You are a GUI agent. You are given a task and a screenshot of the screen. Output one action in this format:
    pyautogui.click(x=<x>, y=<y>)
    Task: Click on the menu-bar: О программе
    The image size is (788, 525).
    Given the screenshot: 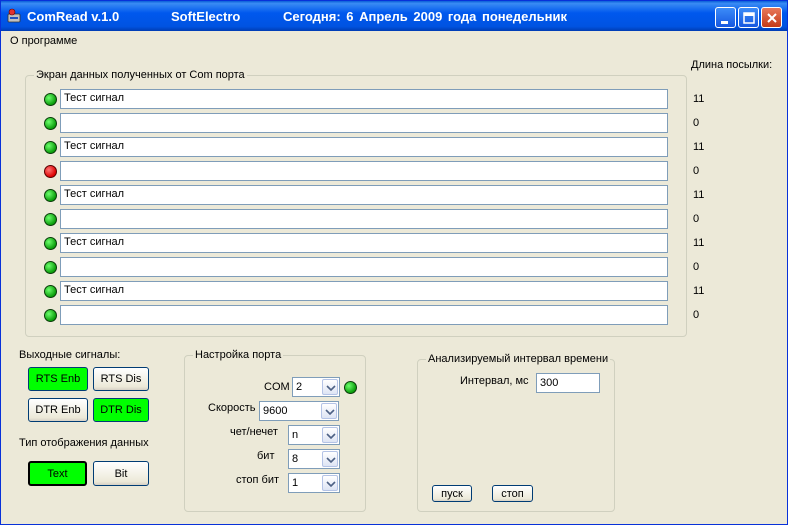 What is the action you would take?
    pyautogui.click(x=394, y=41)
    